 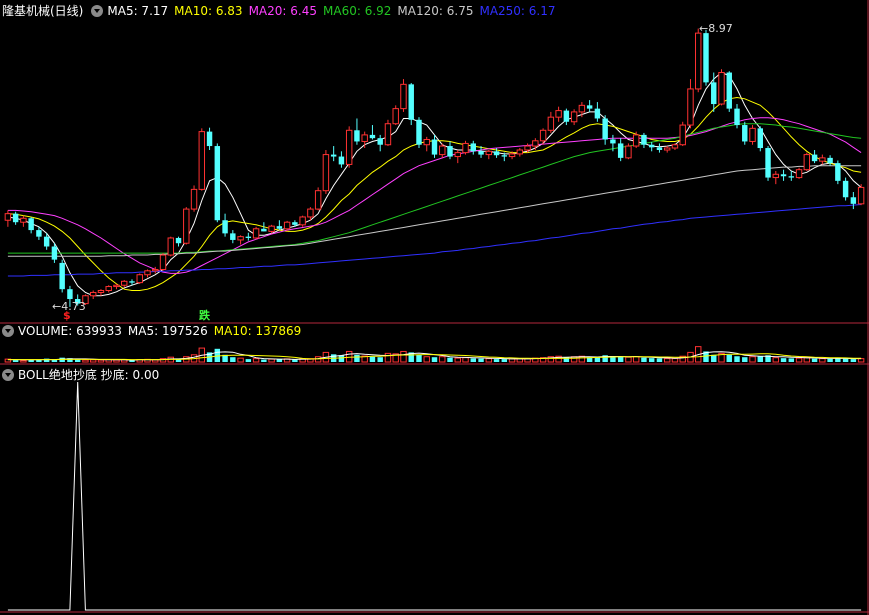 What do you see at coordinates (138, 11) in the screenshot?
I see `price-legend-item-0: MA5: 7.17` at bounding box center [138, 11].